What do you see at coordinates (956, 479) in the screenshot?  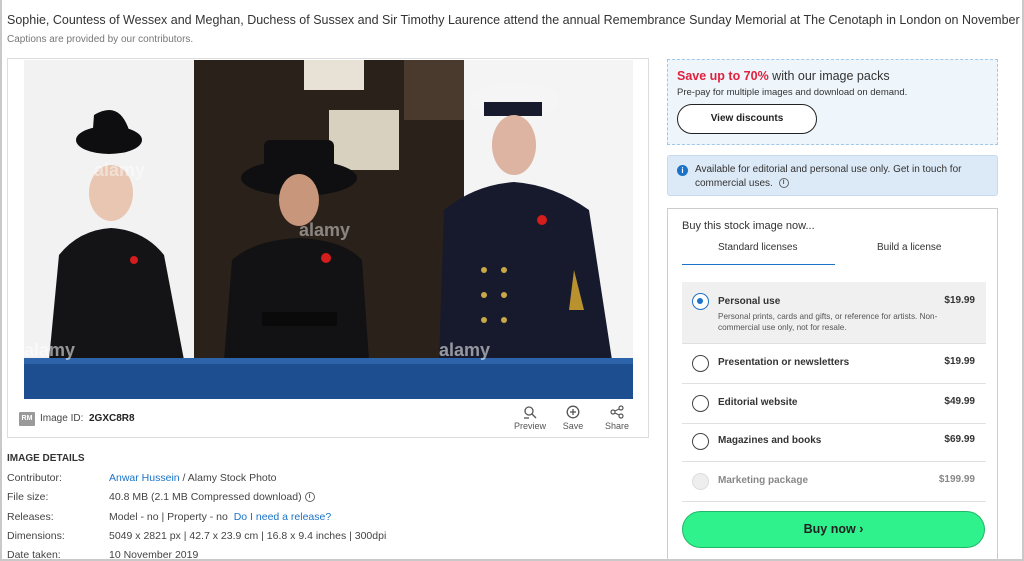 I see `option-price: $199.99` at bounding box center [956, 479].